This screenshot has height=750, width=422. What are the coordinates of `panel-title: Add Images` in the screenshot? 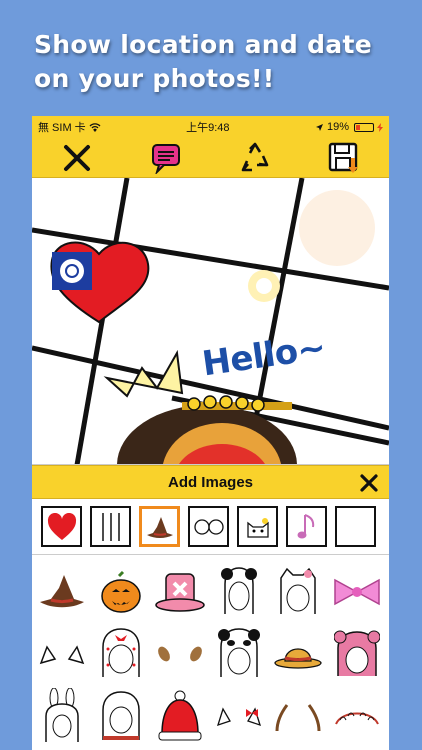 It's located at (210, 482).